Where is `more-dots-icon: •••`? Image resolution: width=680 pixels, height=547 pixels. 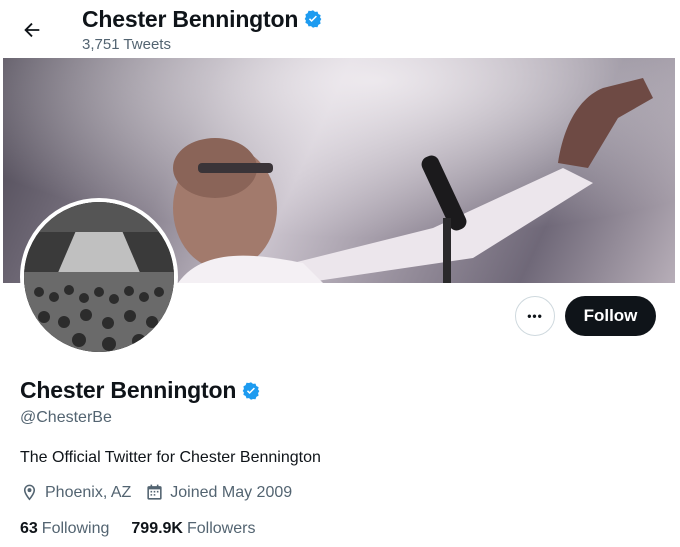
more-dots-icon: ••• is located at coordinates (535, 316).